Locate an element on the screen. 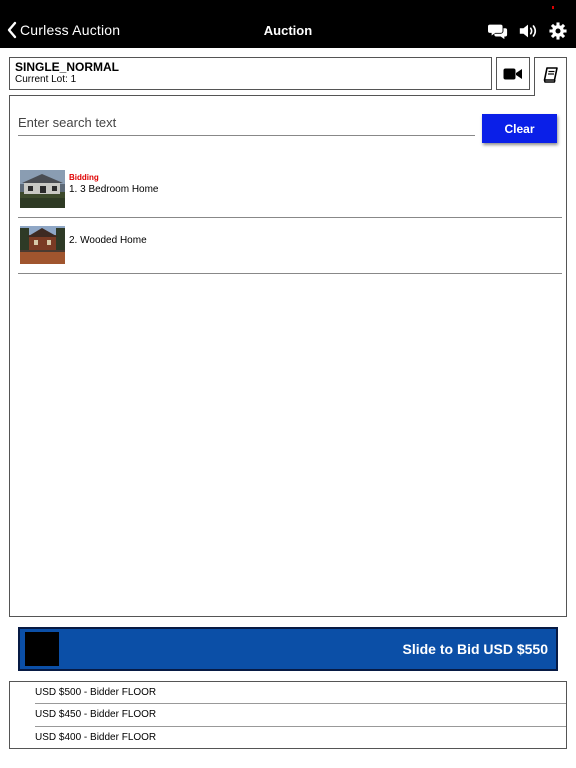  slide-to-bid-label: Slide to Bid USD $550 is located at coordinates (475, 649).